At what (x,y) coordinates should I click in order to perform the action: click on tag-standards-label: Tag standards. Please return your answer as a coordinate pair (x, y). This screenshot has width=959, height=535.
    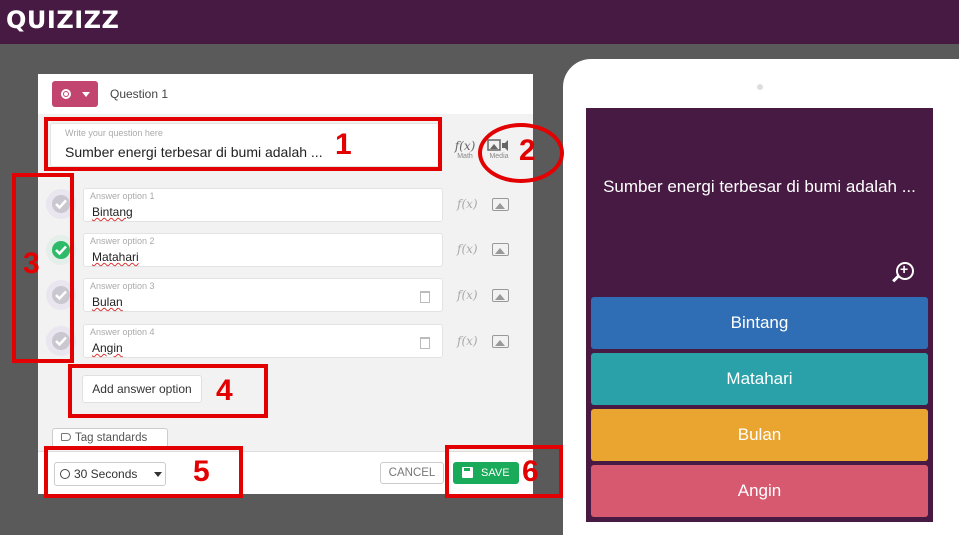
    Looking at the image, I should click on (111, 438).